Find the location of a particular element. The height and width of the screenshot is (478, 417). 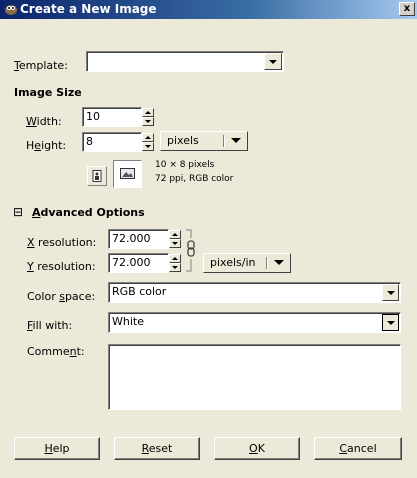

resolution-unit-dropdown: pixels/in is located at coordinates (247, 263).